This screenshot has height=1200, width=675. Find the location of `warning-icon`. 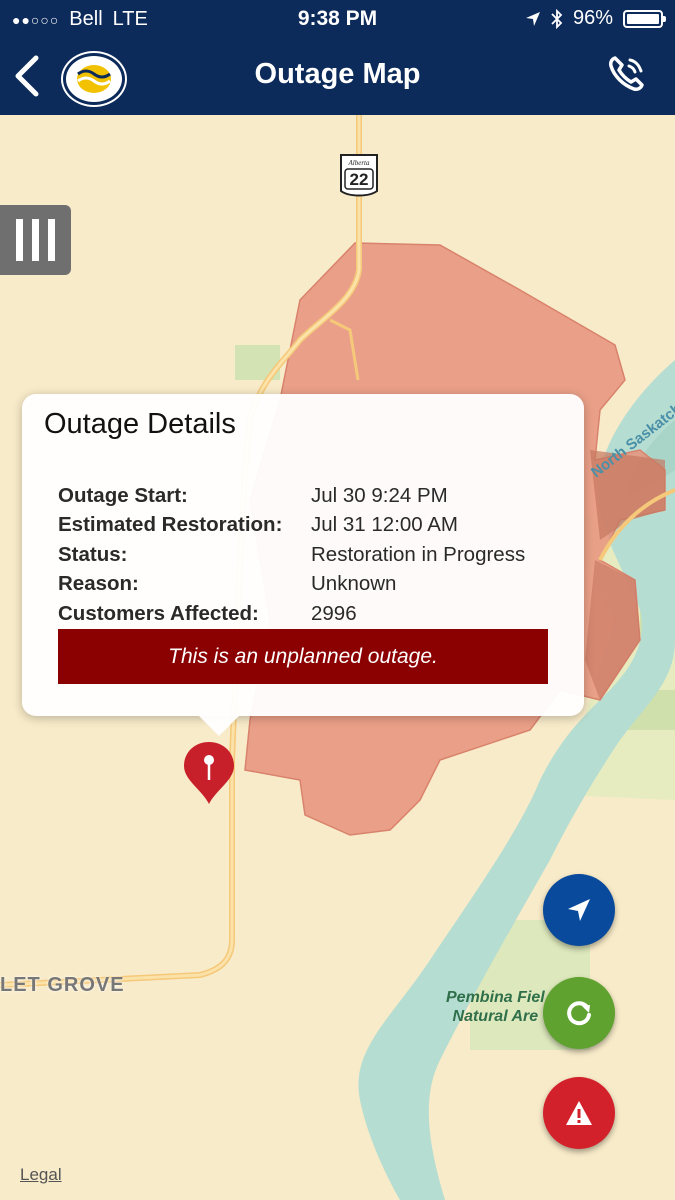

warning-icon is located at coordinates (579, 1113).